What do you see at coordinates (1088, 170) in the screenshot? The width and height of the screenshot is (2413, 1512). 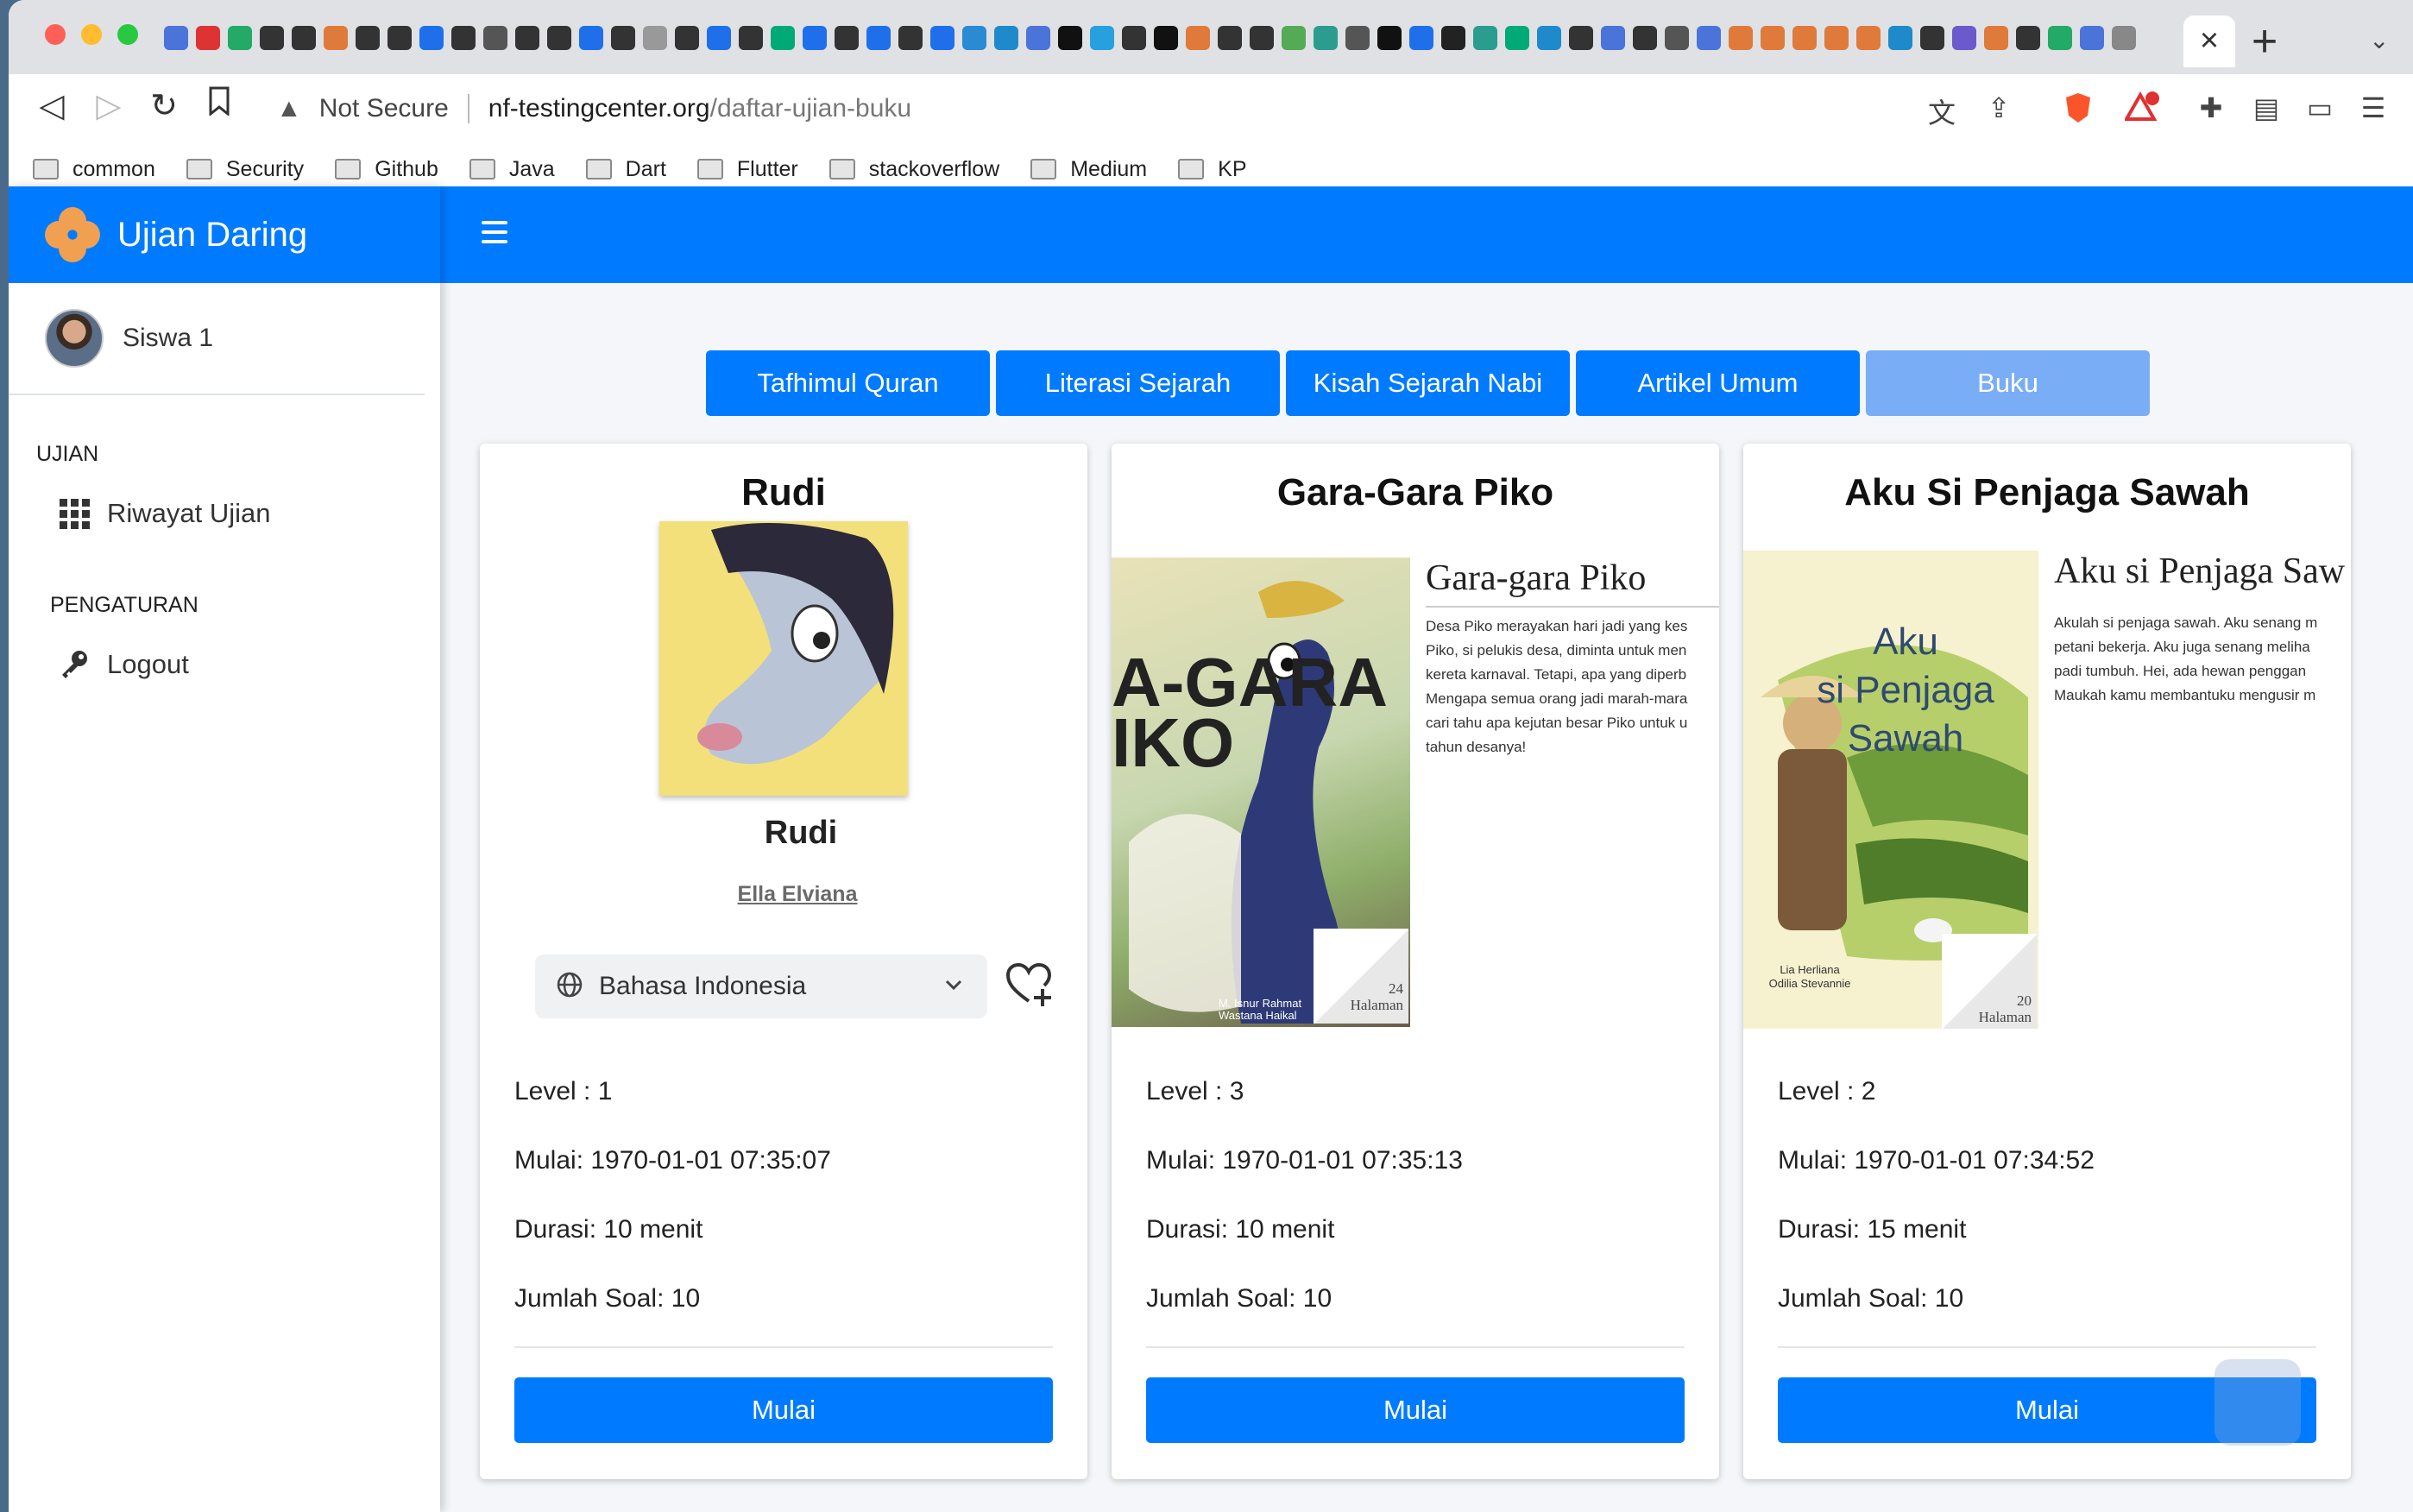 I see `bookmark-folder: Medium` at bounding box center [1088, 170].